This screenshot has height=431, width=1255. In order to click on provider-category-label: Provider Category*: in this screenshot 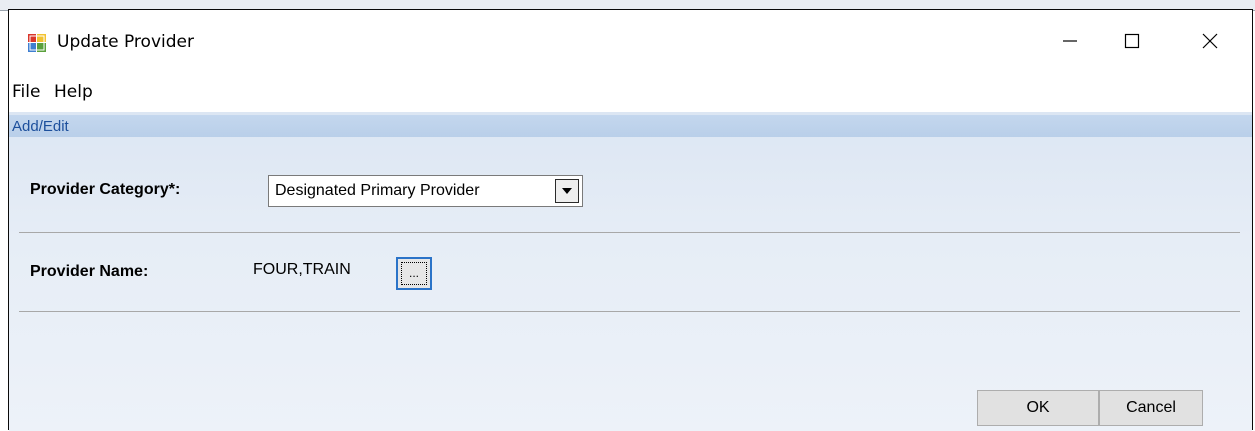, I will do `click(105, 189)`.